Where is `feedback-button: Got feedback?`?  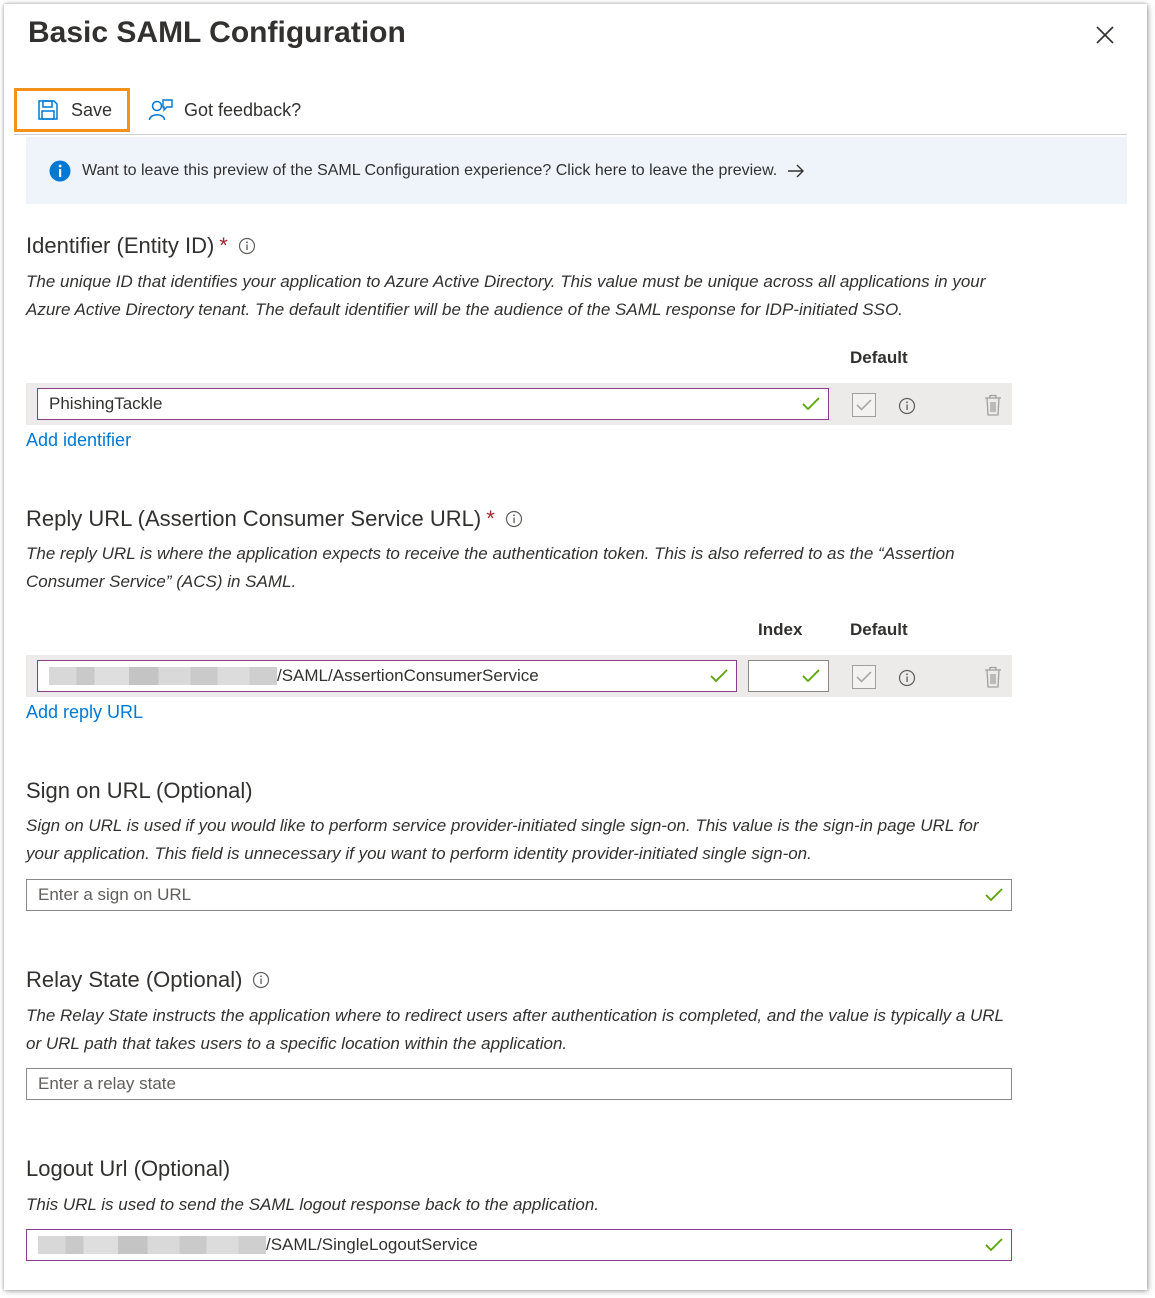
feedback-button: Got feedback? is located at coordinates (224, 110).